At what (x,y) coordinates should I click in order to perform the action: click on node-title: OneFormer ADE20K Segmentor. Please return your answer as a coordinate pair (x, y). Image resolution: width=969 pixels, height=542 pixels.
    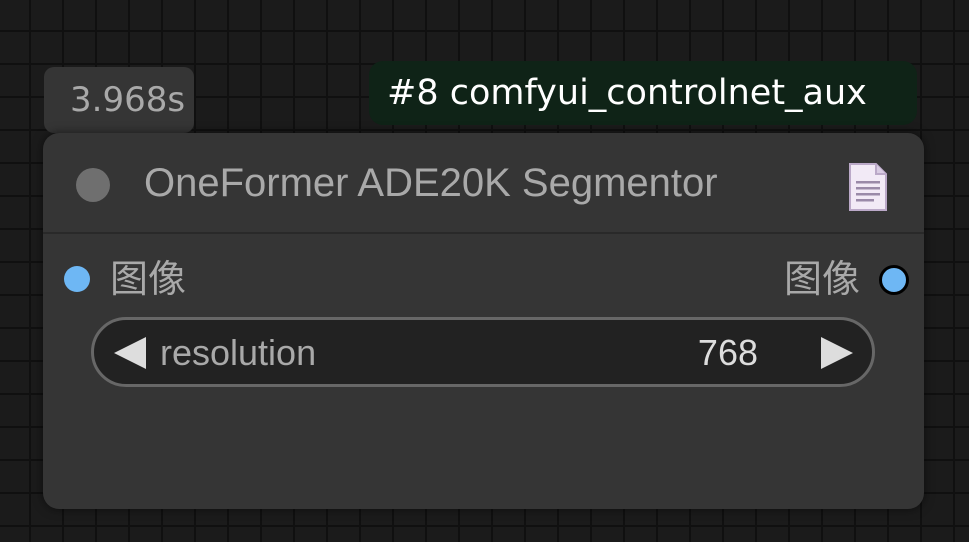
    Looking at the image, I should click on (431, 183).